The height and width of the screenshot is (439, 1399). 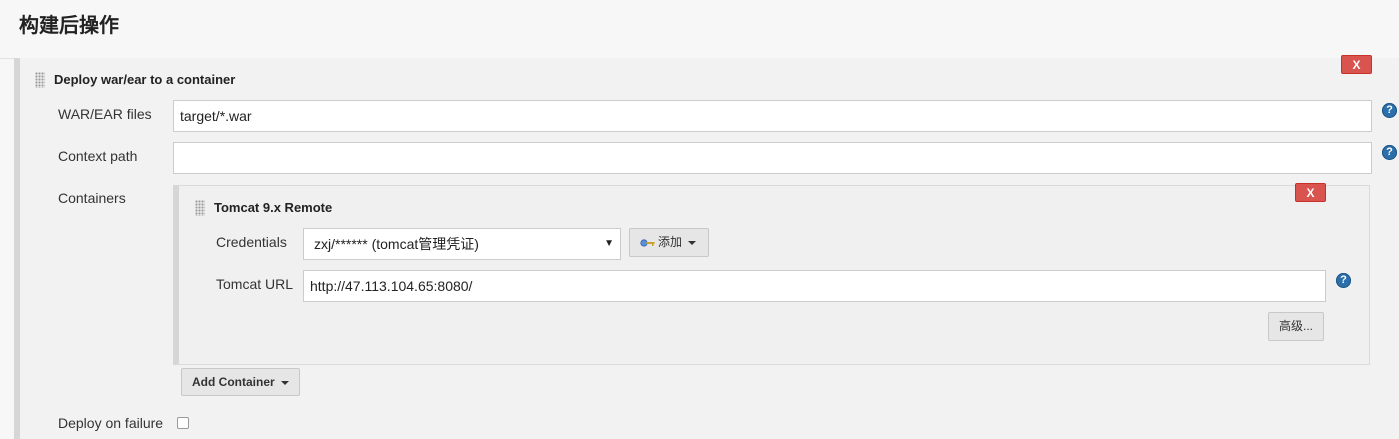 I want to click on step-title: Deploy war/ear to a container, so click(x=145, y=79).